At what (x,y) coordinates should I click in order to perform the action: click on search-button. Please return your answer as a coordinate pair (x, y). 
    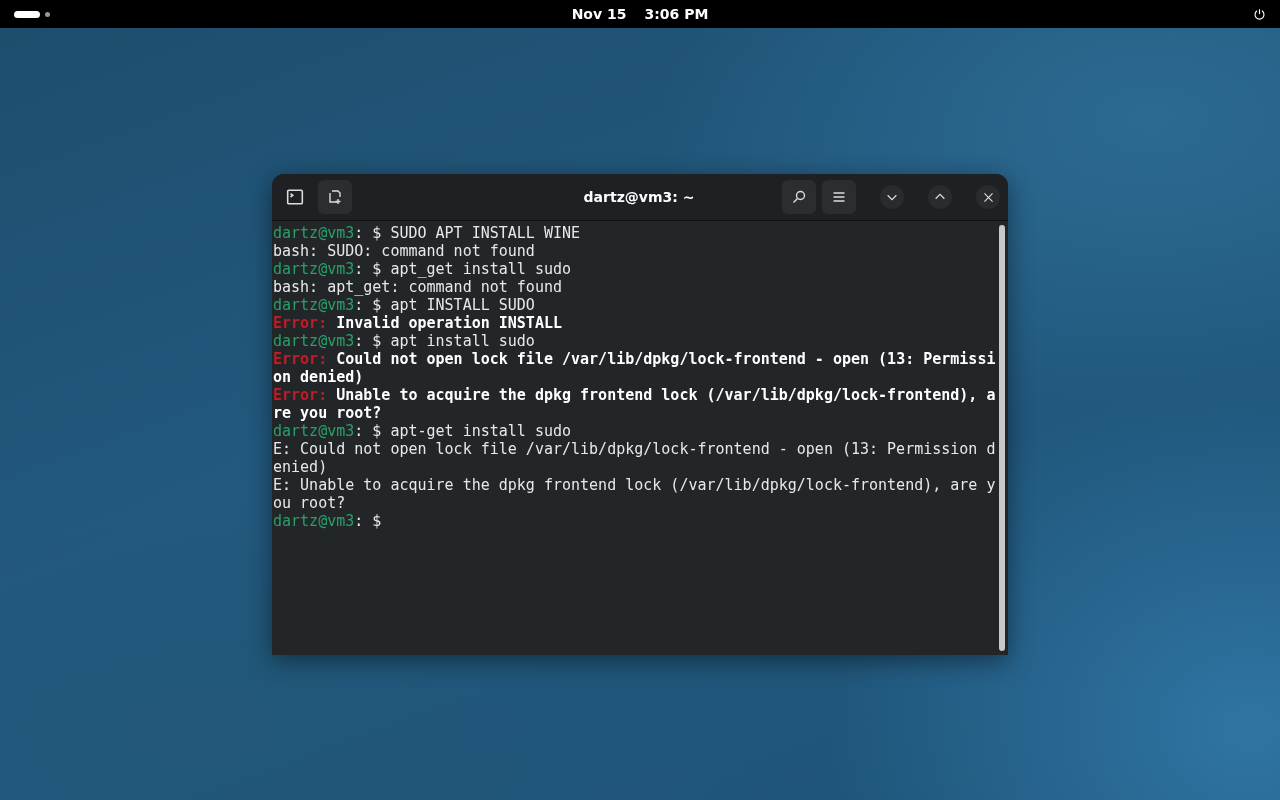
    Looking at the image, I should click on (799, 197).